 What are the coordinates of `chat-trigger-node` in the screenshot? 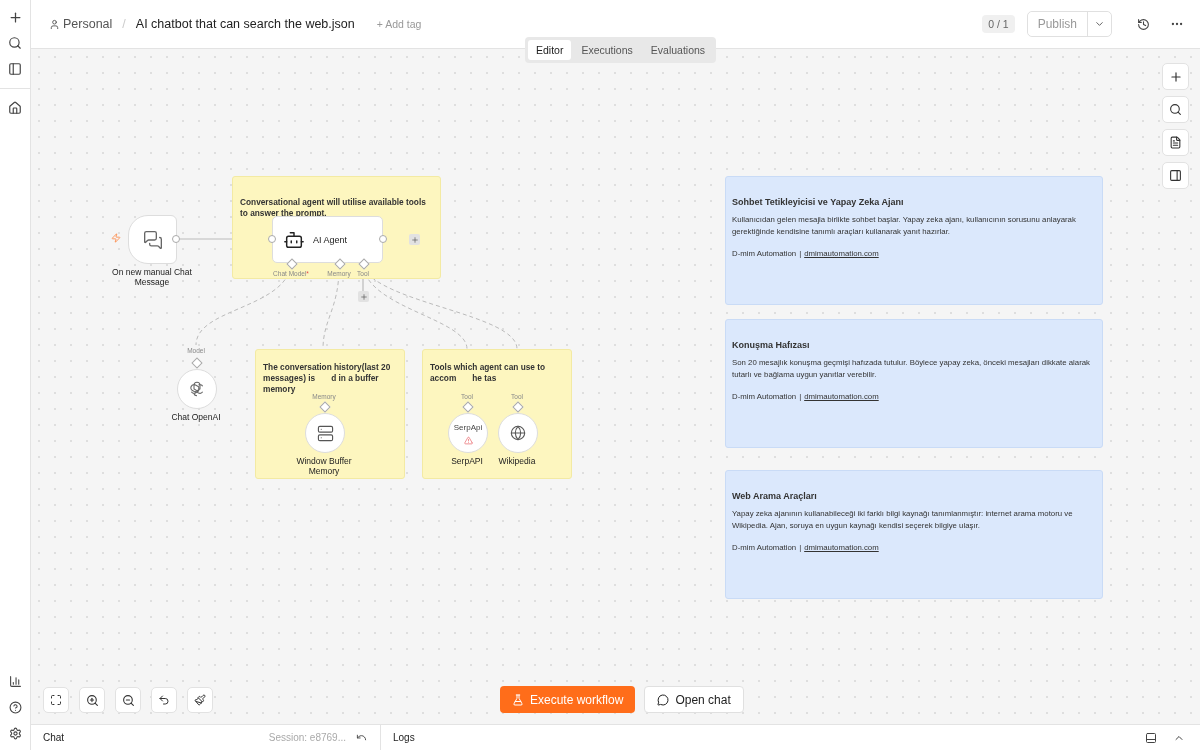 It's located at (152, 239).